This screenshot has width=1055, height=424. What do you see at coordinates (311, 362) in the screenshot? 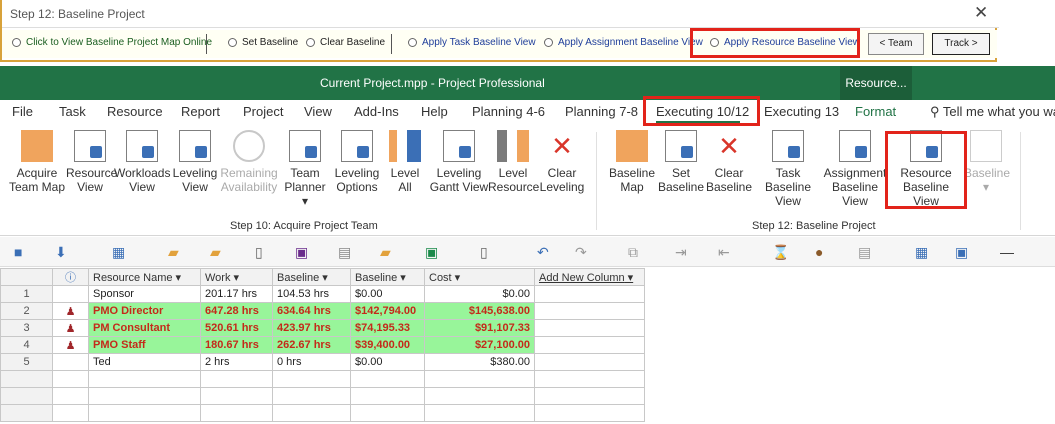
I see `baseline-work-cell: 0 hrs` at bounding box center [311, 362].